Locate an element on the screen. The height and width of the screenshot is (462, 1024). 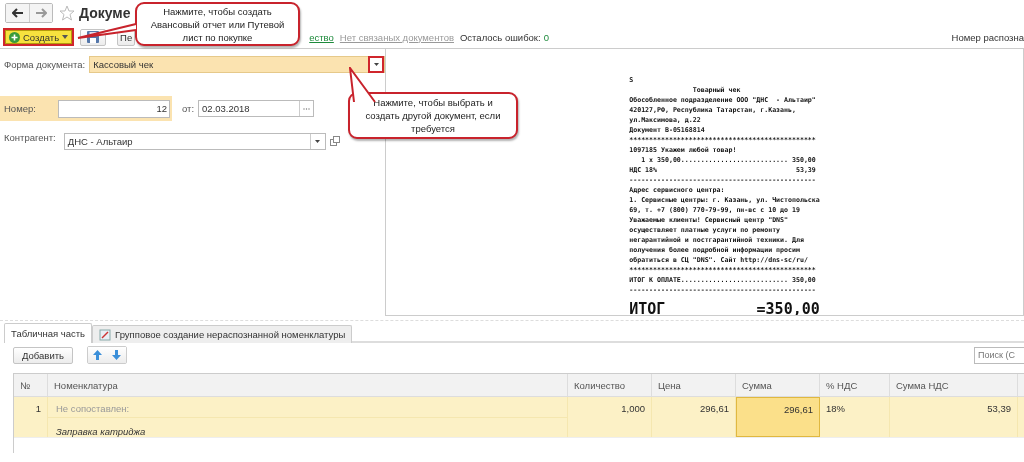
counterparty-dropdown: ДНС - Альтаир is located at coordinates (194, 141).